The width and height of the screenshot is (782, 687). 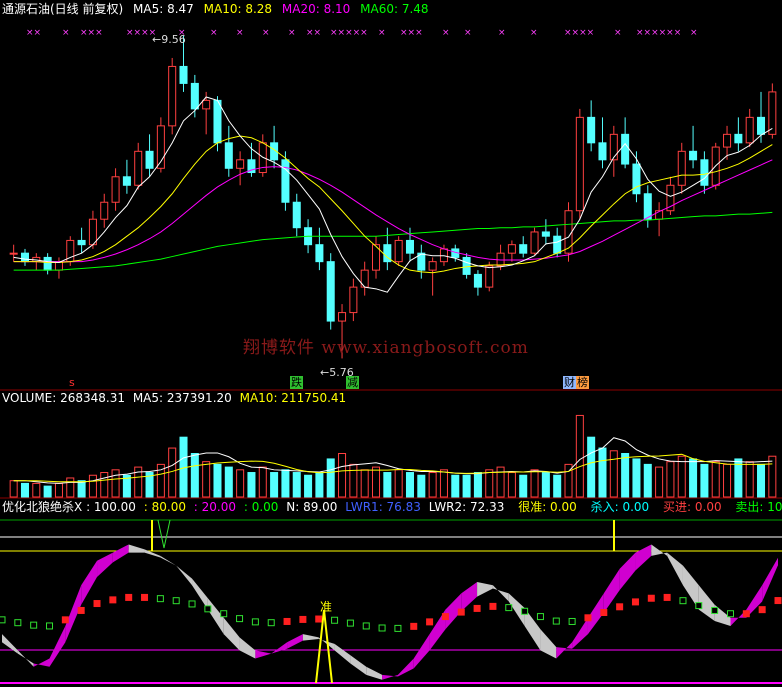 I want to click on event-tag-s: s, so click(x=72, y=382).